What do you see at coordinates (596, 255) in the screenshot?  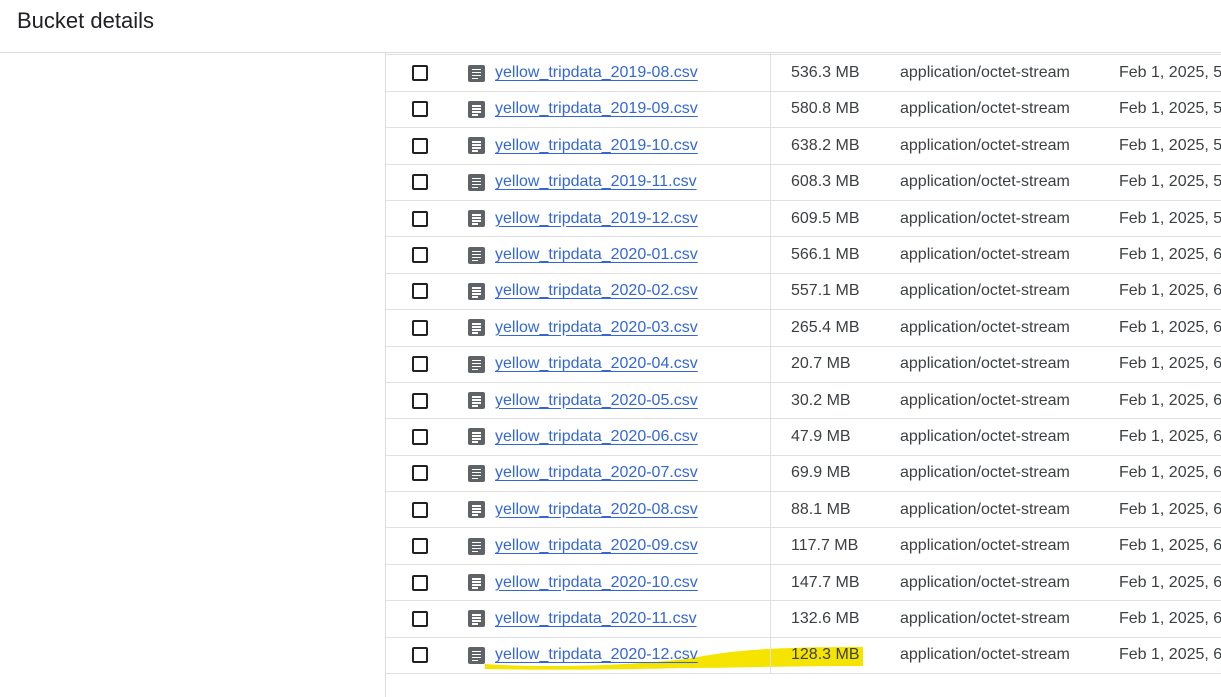 I see `file-name-link: yellow_tripdata_2020-01.csv` at bounding box center [596, 255].